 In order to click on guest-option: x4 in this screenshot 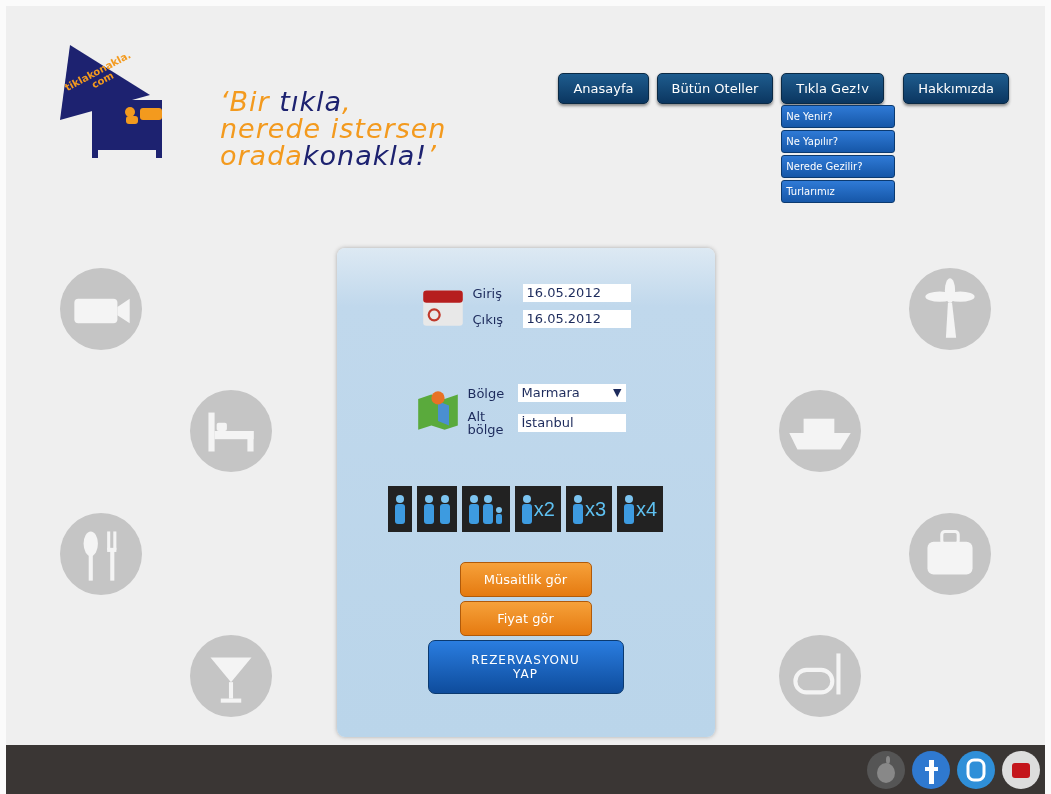, I will do `click(640, 509)`.